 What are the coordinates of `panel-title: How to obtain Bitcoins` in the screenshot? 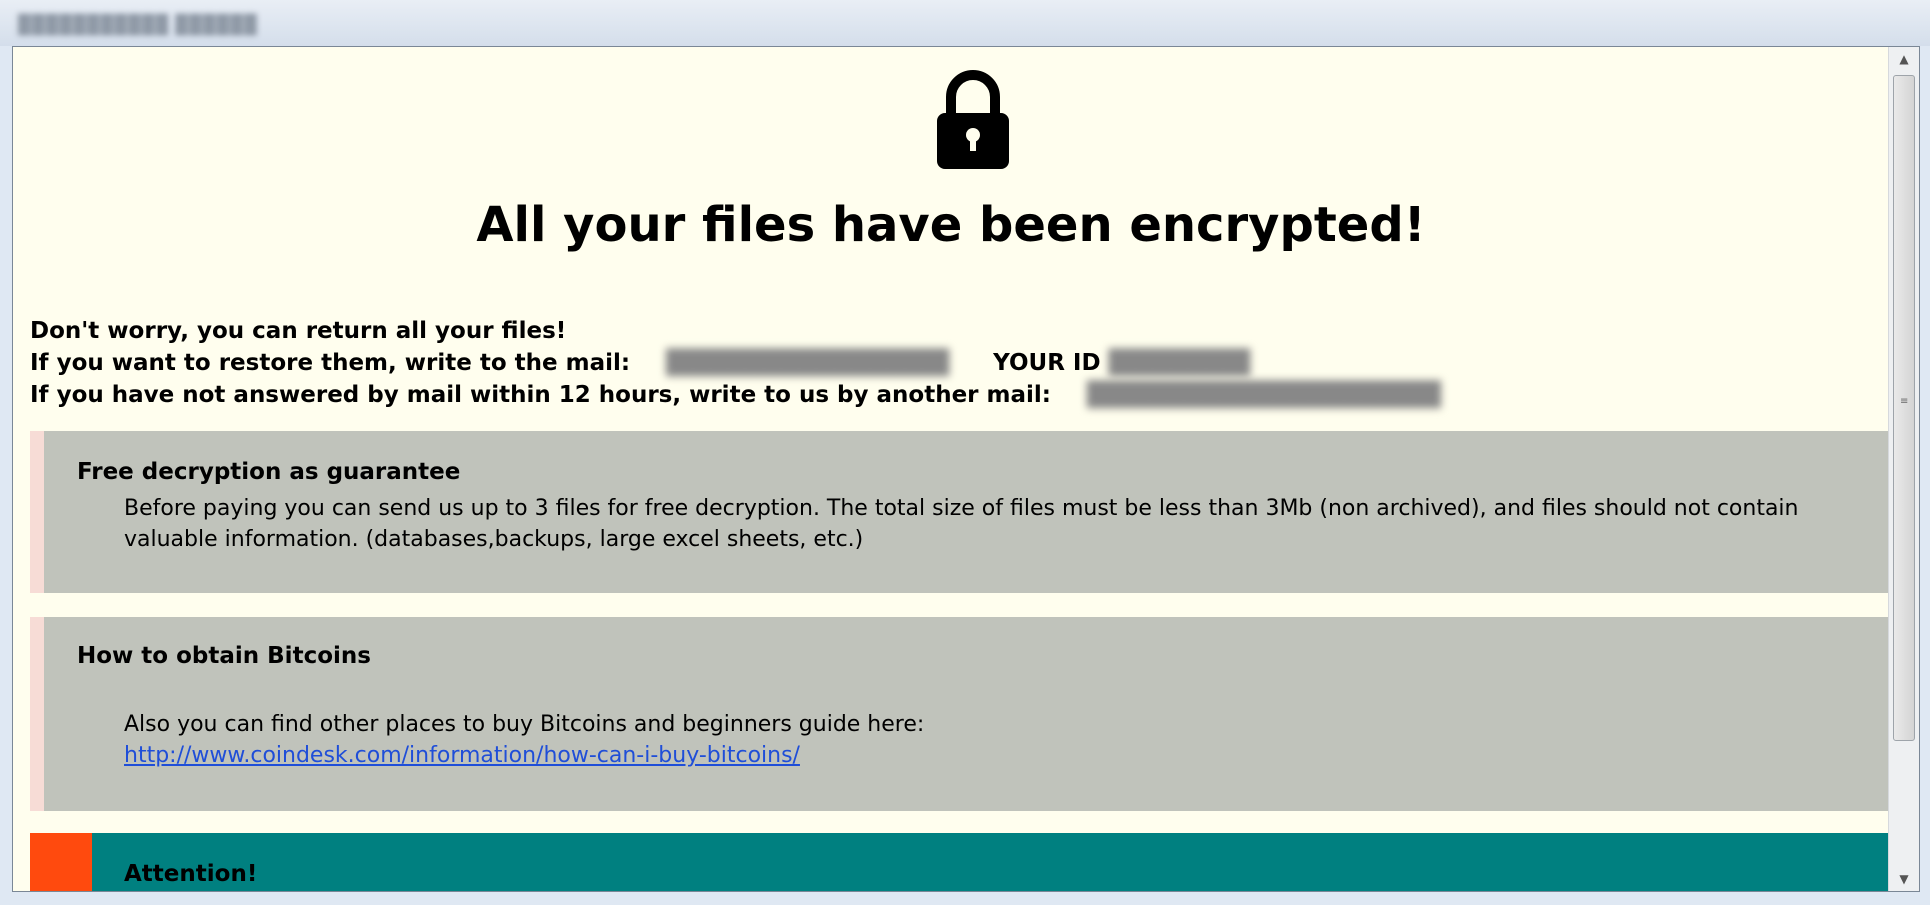 It's located at (224, 656).